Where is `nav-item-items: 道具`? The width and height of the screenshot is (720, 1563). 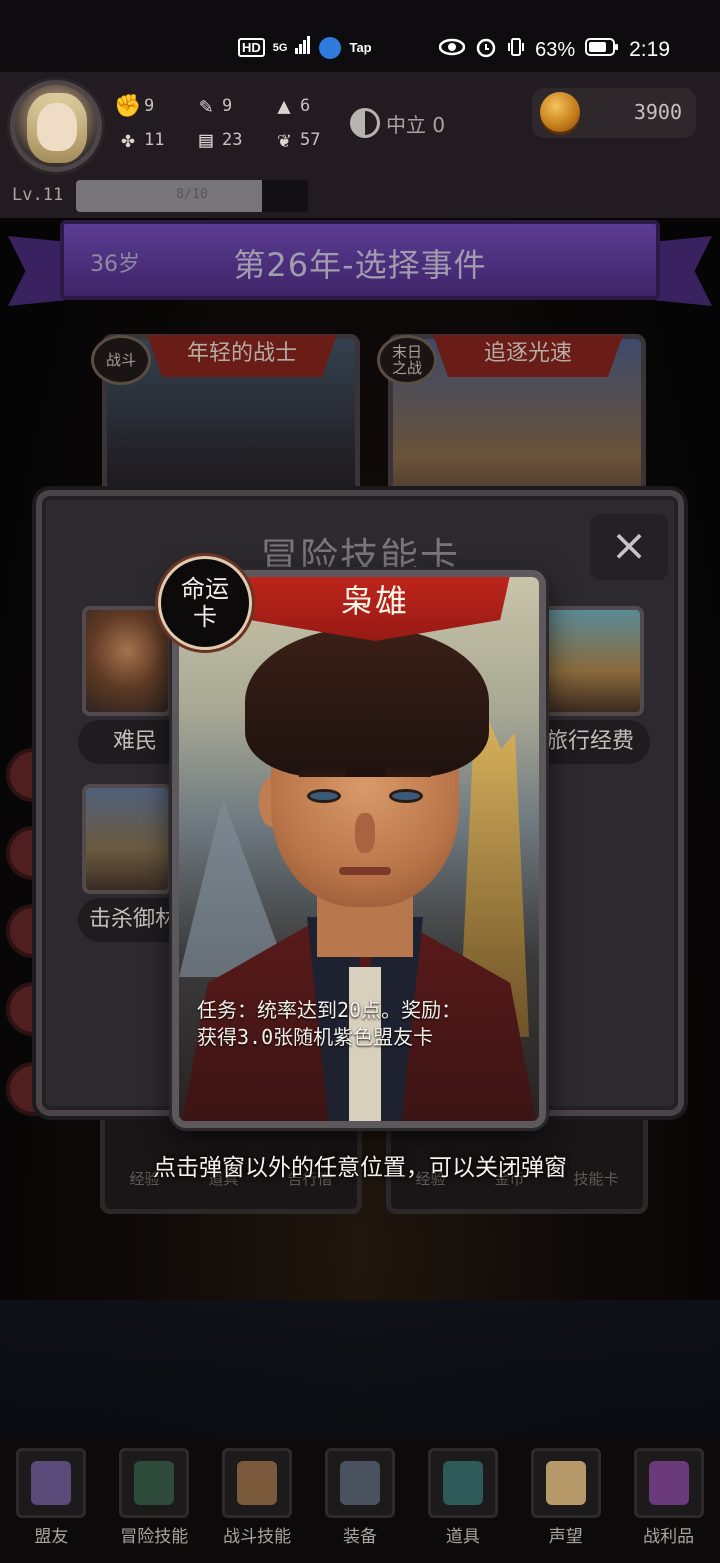 nav-item-items: 道具 is located at coordinates (462, 1501).